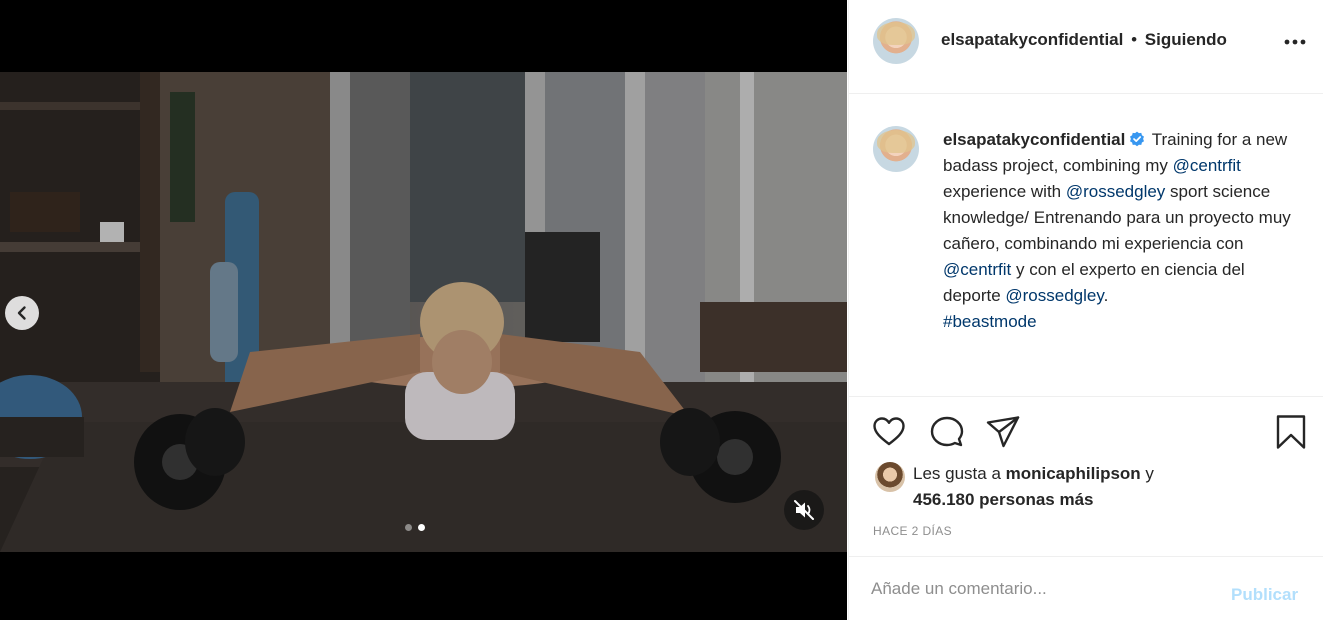 The height and width of the screenshot is (620, 1323). I want to click on post-actions-bar, so click(1086, 426).